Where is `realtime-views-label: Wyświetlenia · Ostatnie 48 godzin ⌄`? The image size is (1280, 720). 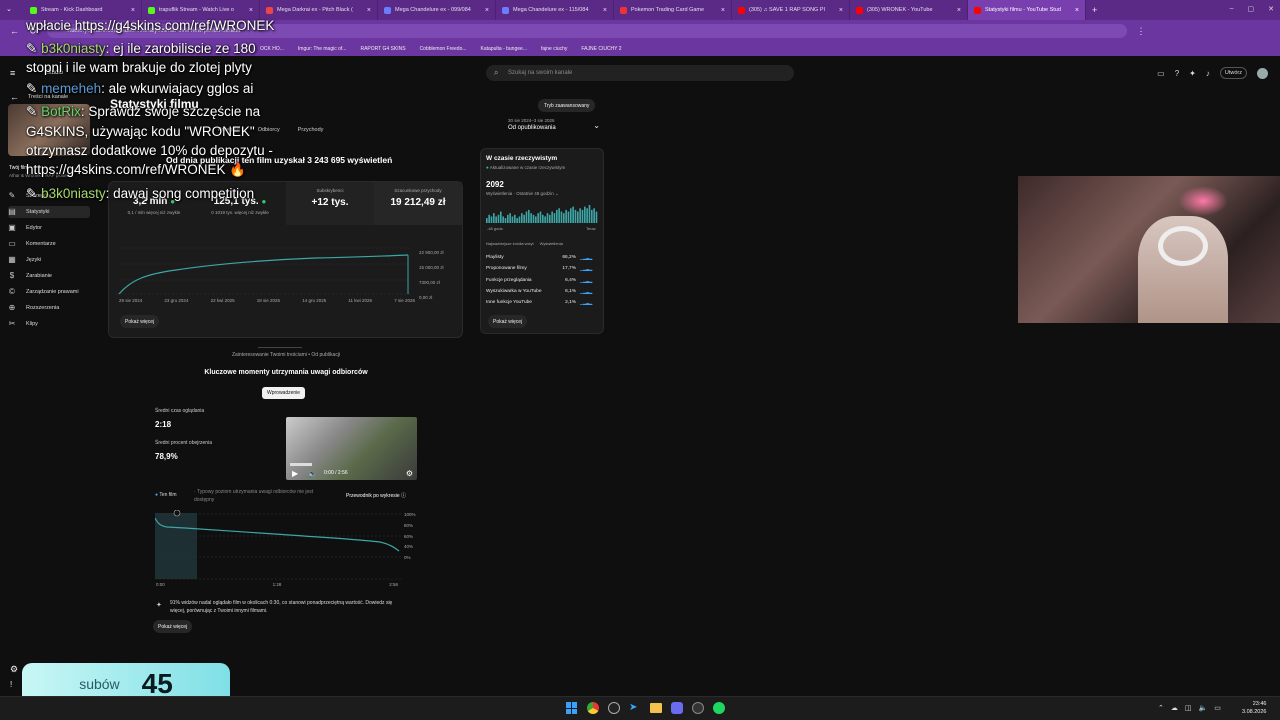
realtime-views-label: Wyświetlenia · Ostatnie 48 godzin ⌄ is located at coordinates (522, 194).